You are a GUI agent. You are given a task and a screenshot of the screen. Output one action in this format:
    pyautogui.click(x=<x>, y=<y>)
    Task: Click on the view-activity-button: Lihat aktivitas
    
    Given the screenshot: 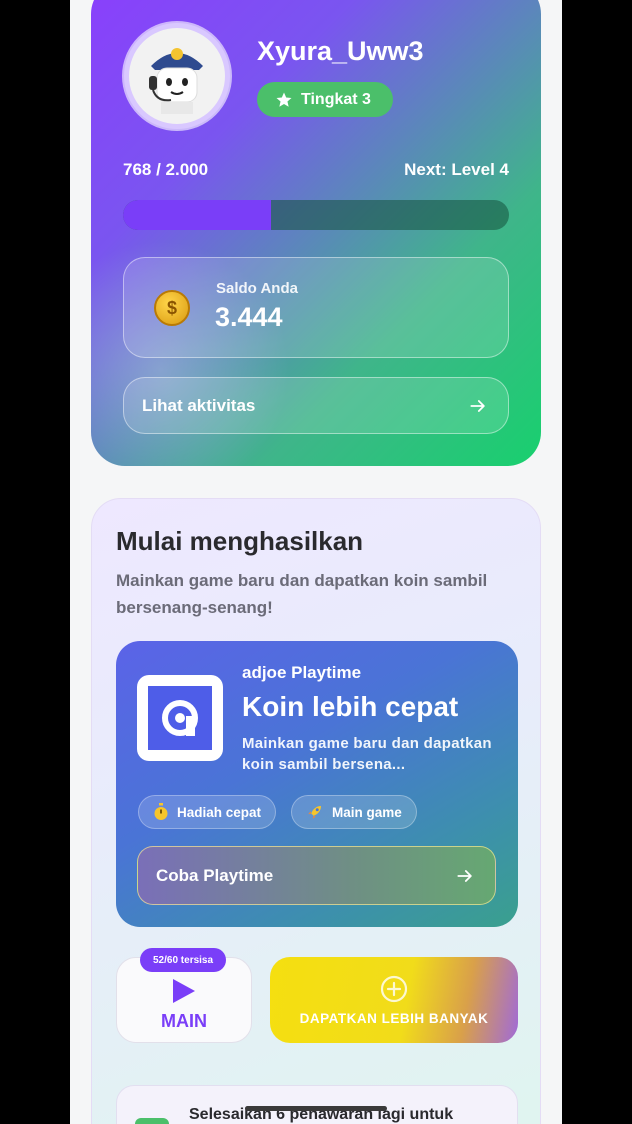 What is the action you would take?
    pyautogui.click(x=316, y=405)
    